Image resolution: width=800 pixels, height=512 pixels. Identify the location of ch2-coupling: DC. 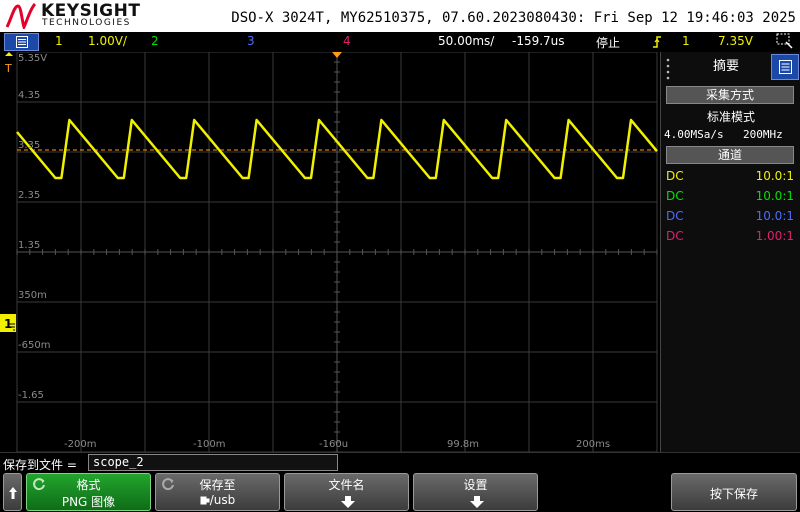
(675, 196).